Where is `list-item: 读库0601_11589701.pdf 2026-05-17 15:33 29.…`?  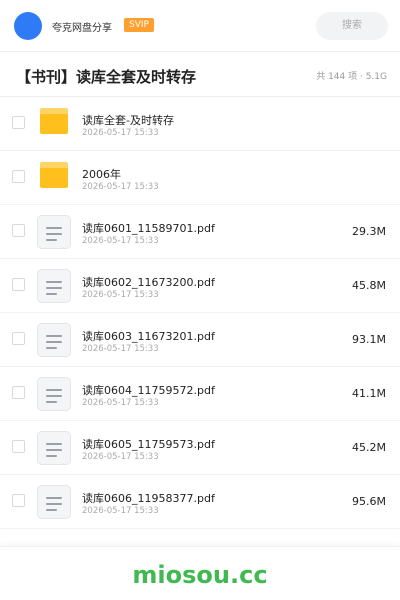 list-item: 读库0601_11589701.pdf 2026-05-17 15:33 29.… is located at coordinates (200, 232).